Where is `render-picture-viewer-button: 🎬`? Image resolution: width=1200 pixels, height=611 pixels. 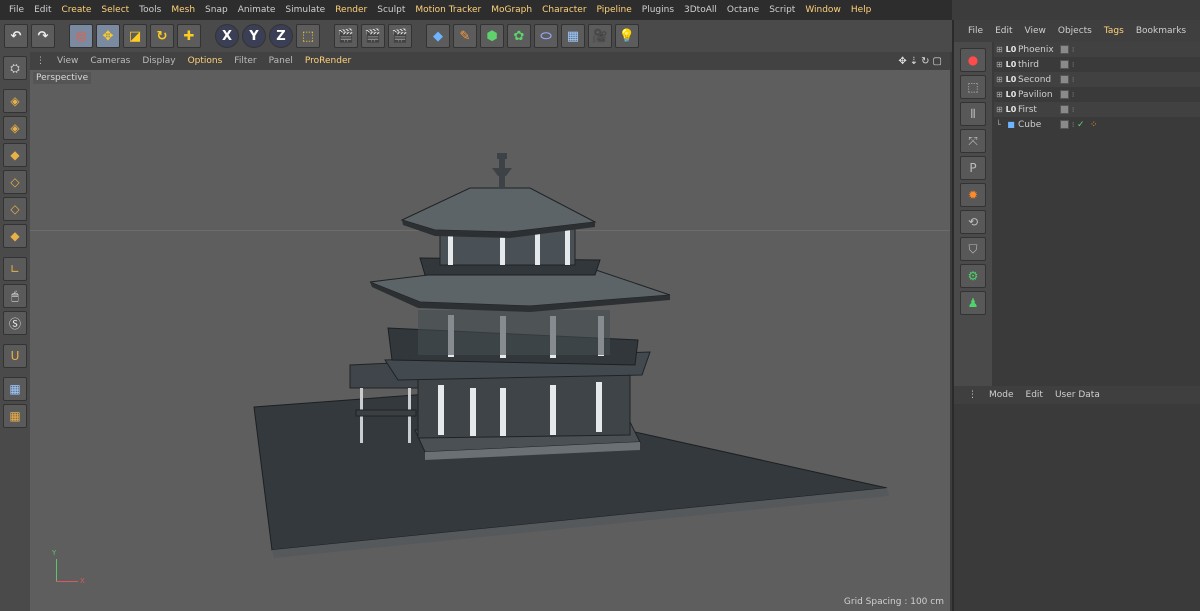 render-picture-viewer-button: 🎬 is located at coordinates (373, 36).